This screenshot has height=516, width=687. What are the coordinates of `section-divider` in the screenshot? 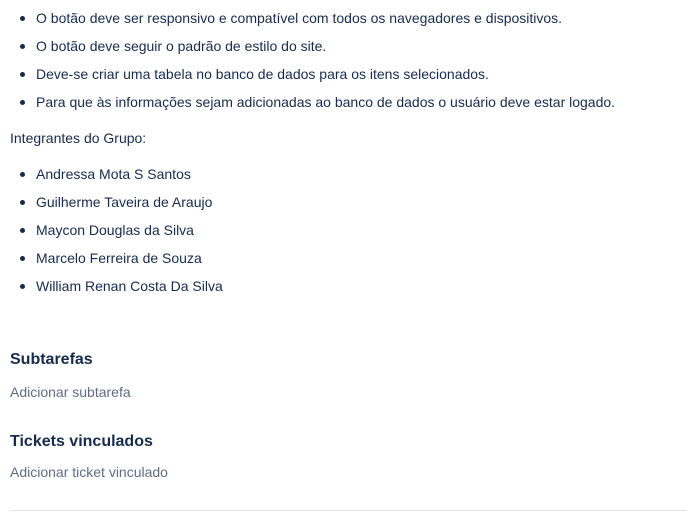 It's located at (348, 510).